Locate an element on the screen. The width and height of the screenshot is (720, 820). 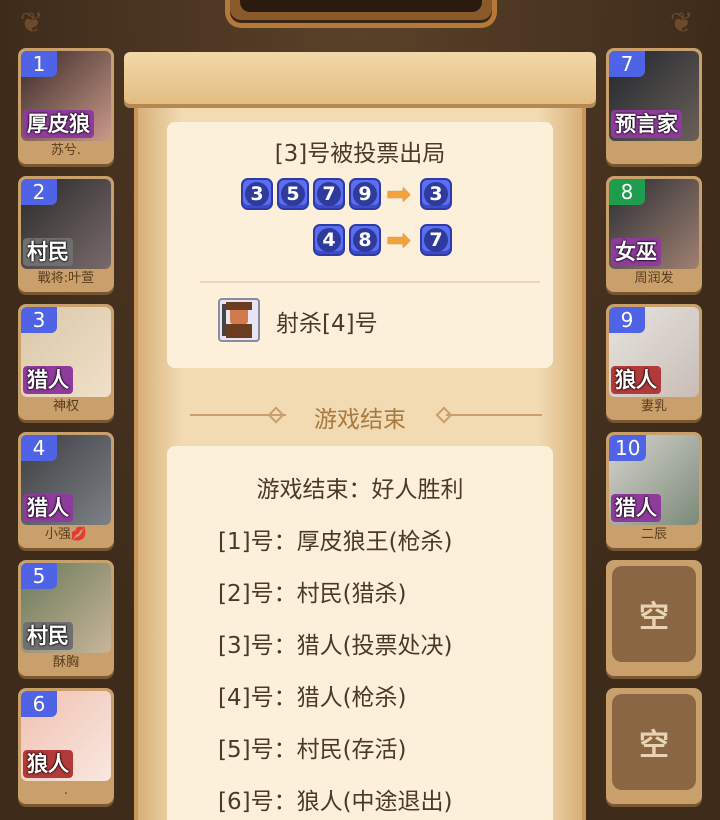
player-nickname: 二辰 is located at coordinates (653, 534).